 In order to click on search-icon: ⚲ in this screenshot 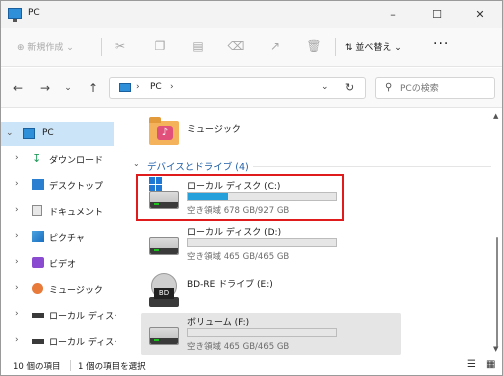, I will do `click(389, 87)`.